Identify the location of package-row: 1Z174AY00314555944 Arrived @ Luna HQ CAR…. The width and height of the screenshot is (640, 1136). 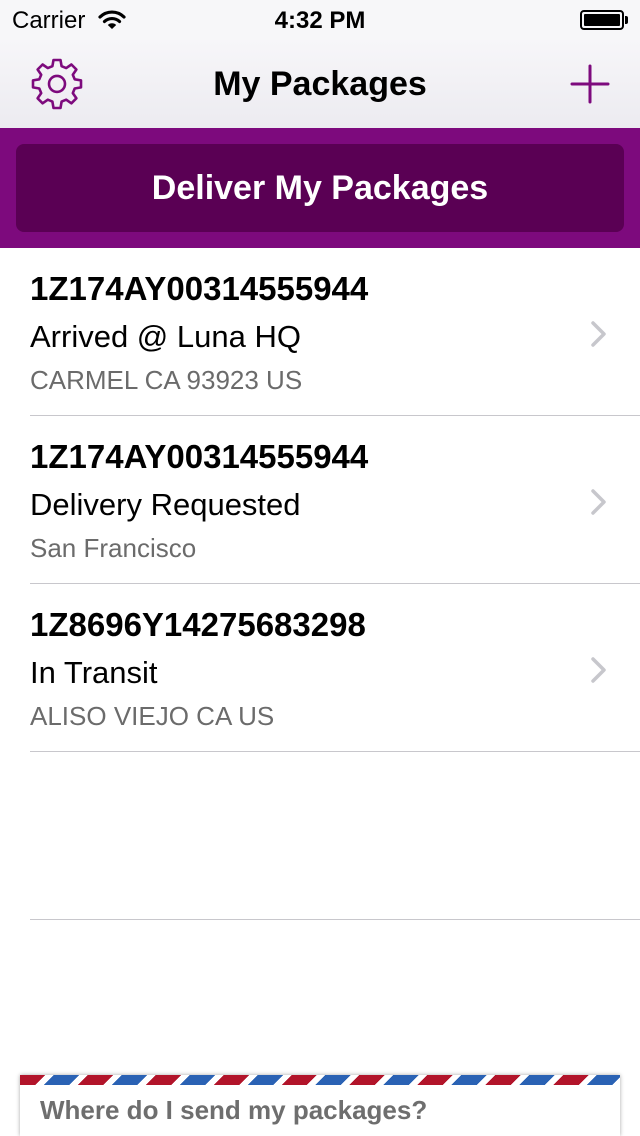
(320, 332).